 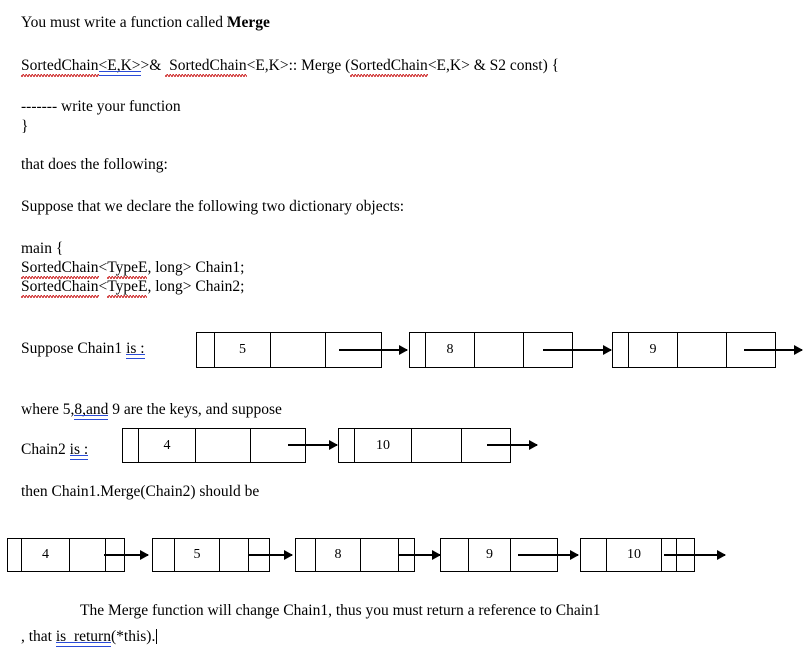 What do you see at coordinates (153, 65) in the screenshot?
I see `signature-part-amp: >&` at bounding box center [153, 65].